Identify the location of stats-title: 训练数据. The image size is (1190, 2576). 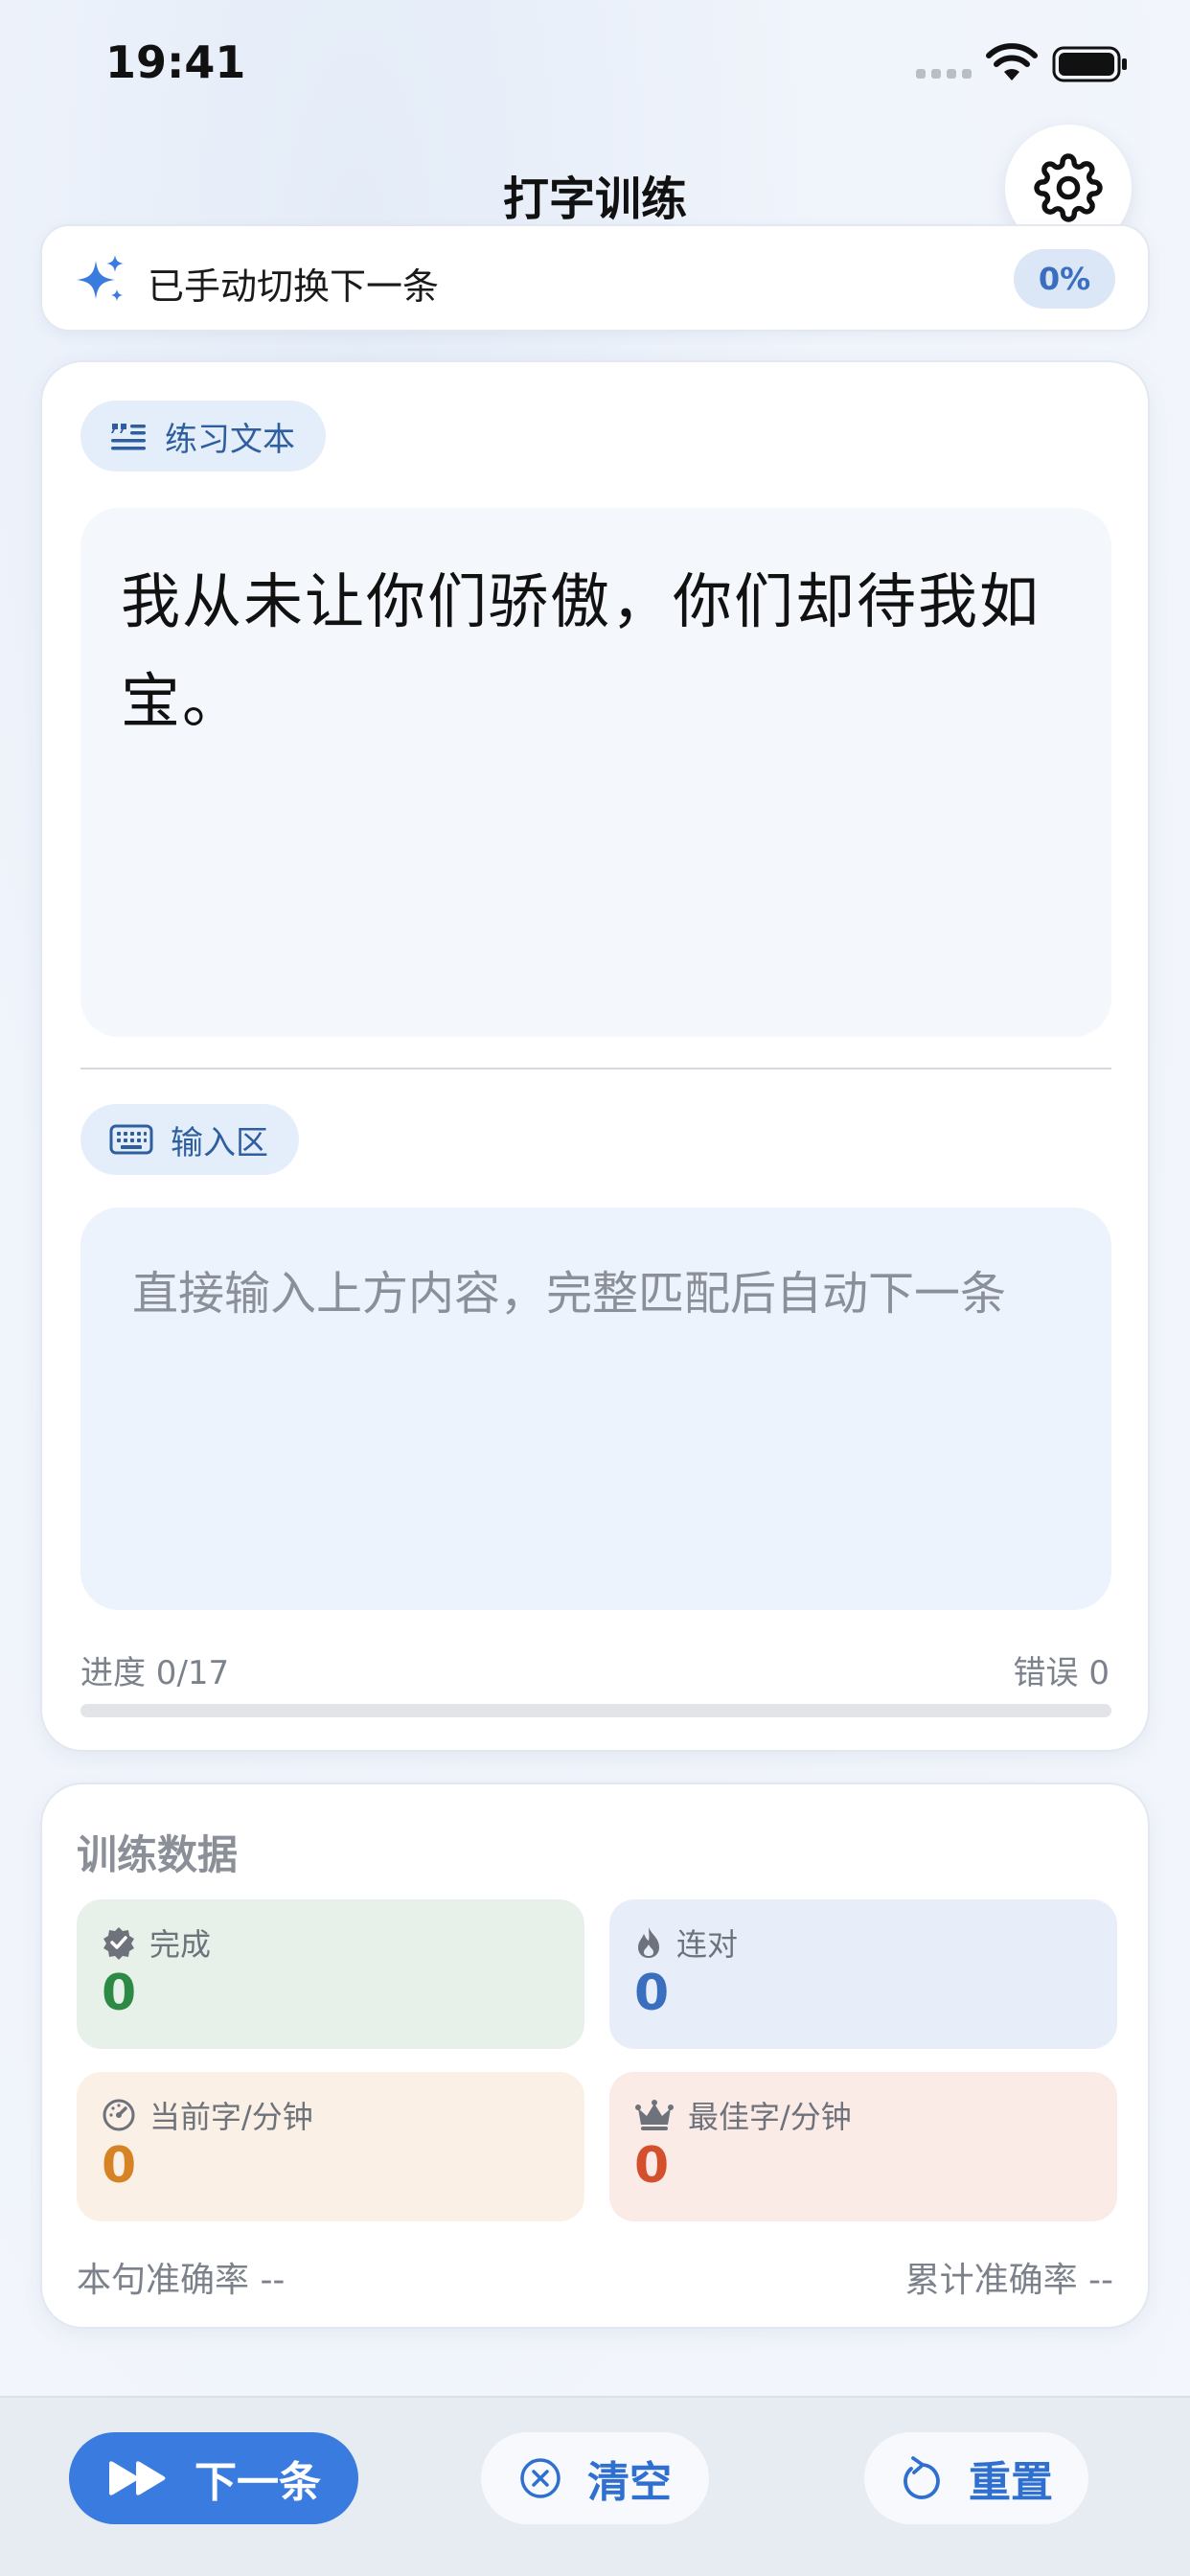
(158, 1855).